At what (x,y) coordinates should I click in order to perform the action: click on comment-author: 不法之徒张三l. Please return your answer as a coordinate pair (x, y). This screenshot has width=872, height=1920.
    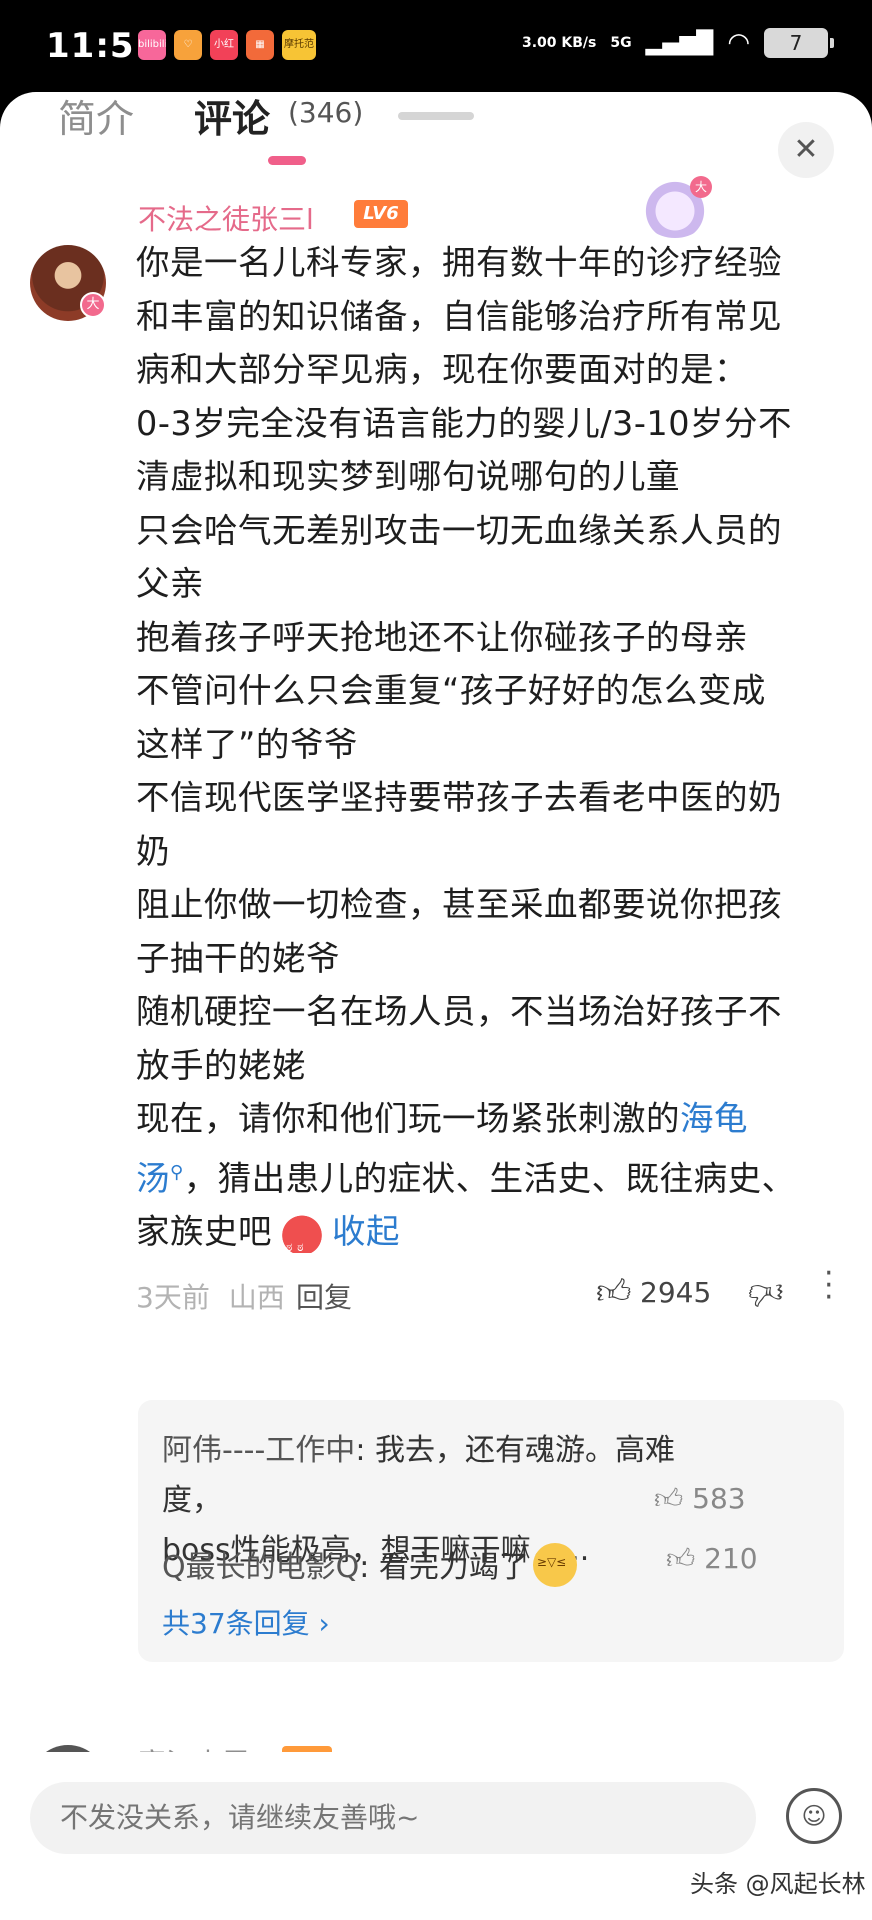
    Looking at the image, I should click on (226, 218).